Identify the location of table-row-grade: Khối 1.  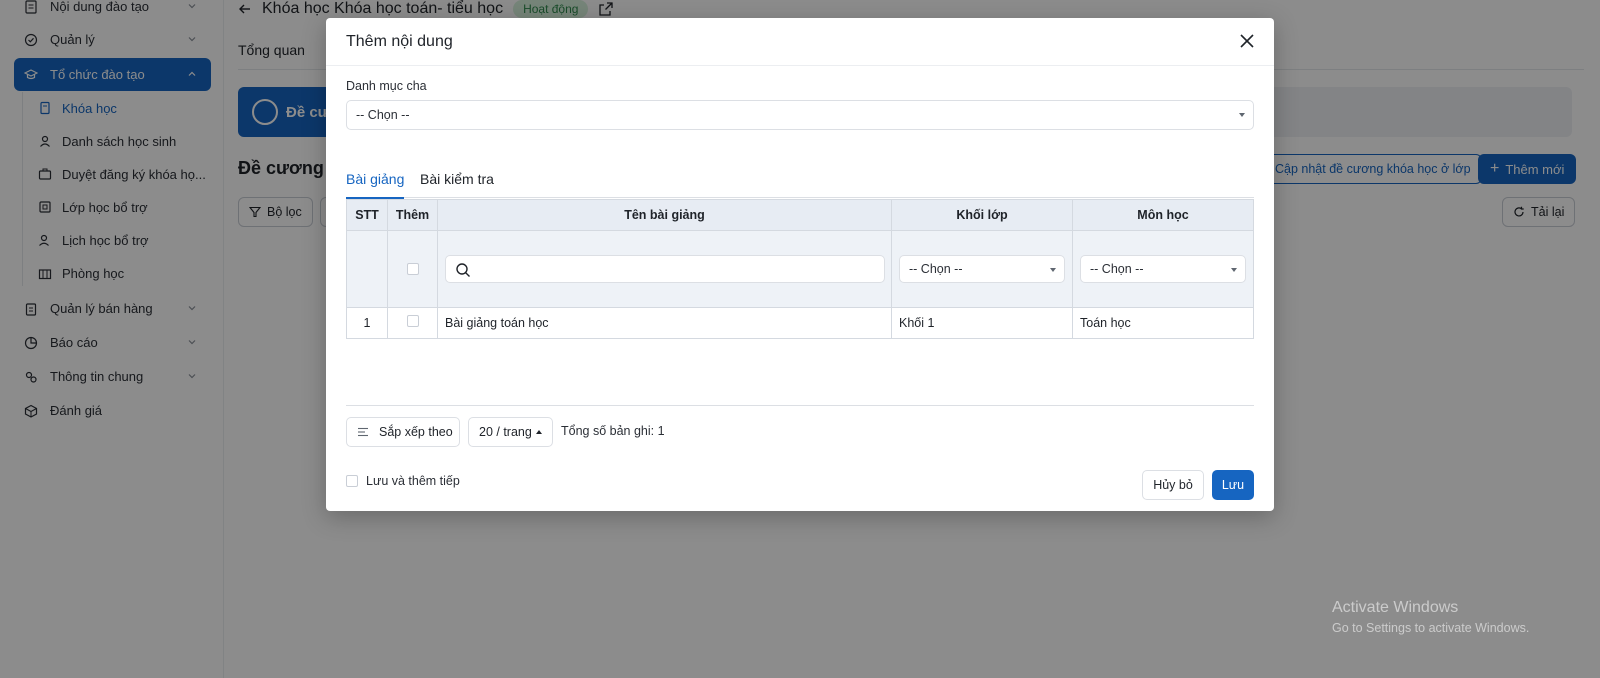
(982, 323).